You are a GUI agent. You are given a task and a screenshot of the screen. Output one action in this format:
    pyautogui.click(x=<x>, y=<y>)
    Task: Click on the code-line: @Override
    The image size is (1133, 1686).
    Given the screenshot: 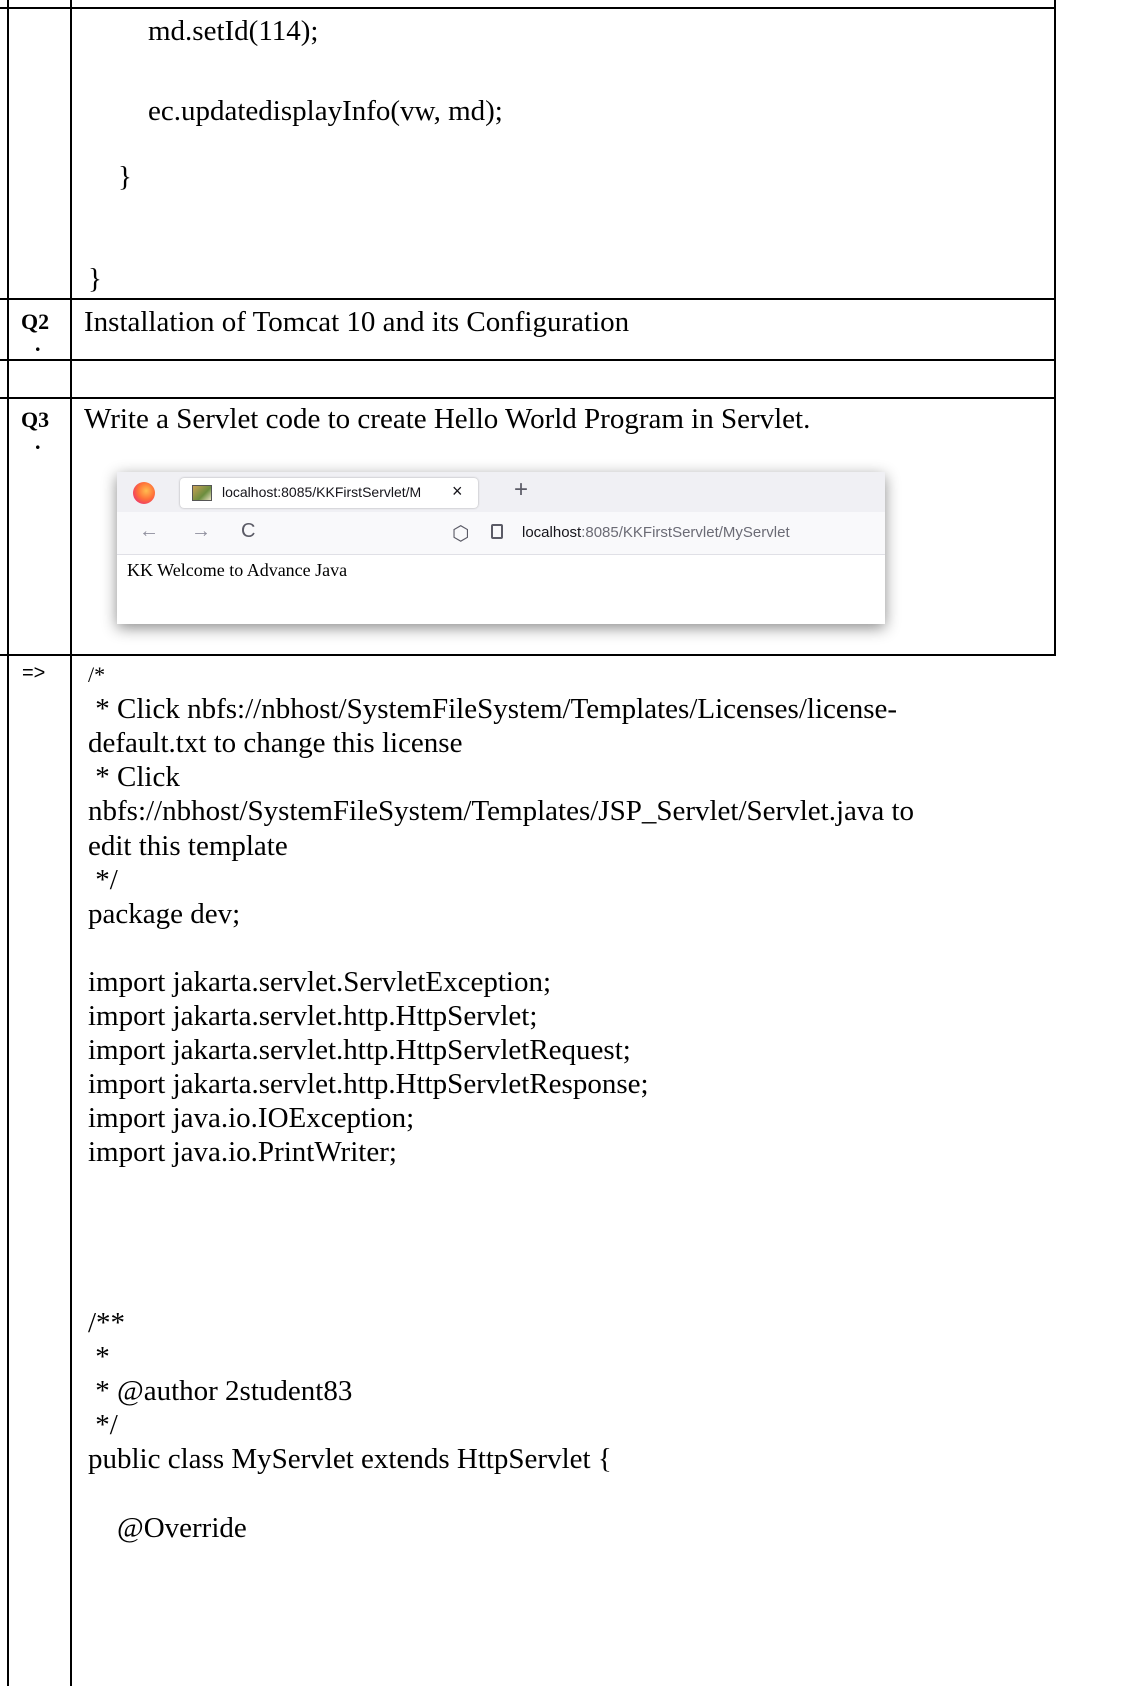 What is the action you would take?
    pyautogui.click(x=167, y=1527)
    